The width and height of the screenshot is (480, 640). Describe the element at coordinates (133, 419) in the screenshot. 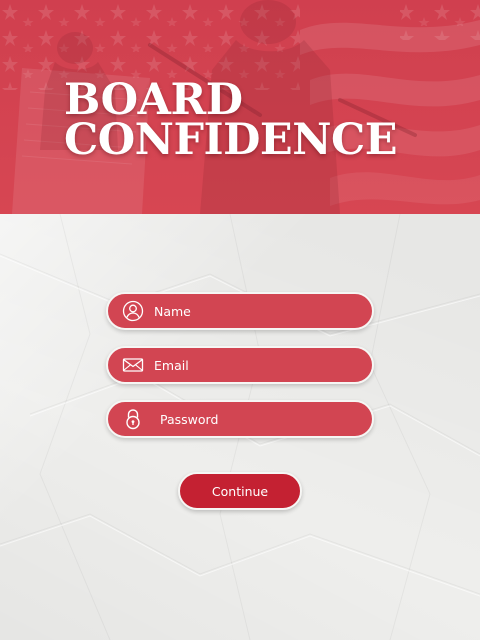

I see `padlock-icon` at that location.